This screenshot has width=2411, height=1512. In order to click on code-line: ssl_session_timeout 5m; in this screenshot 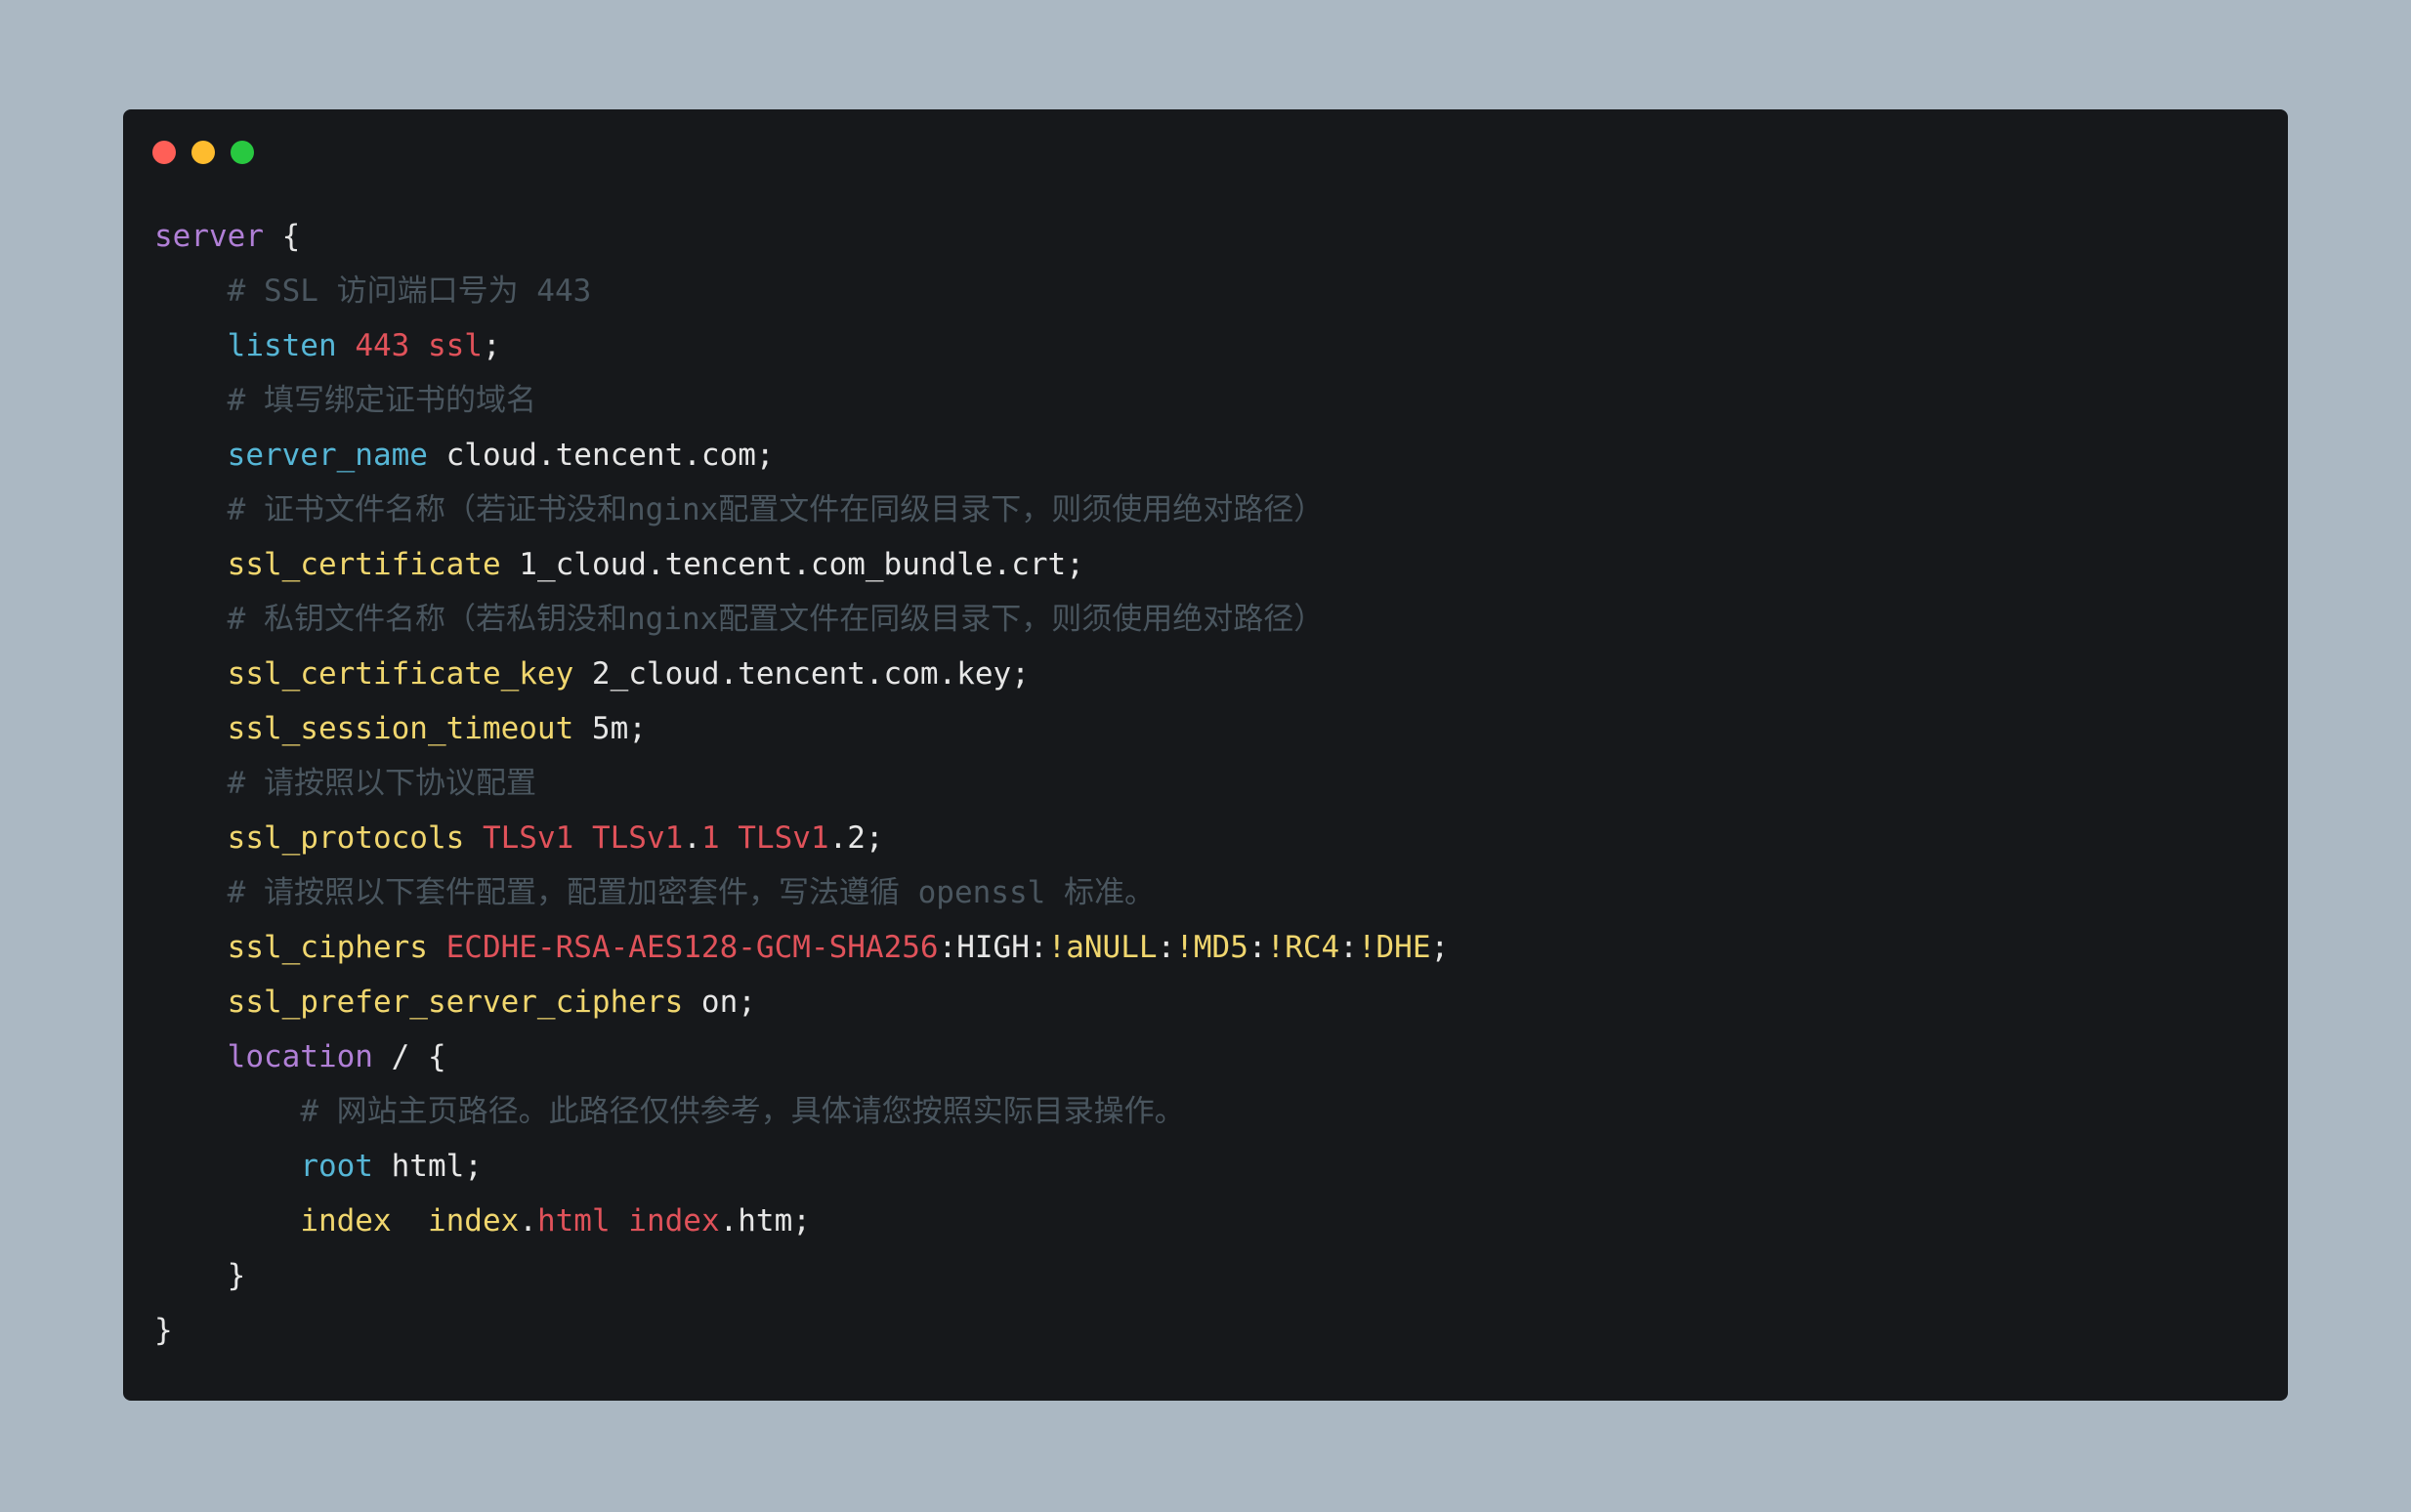, I will do `click(802, 728)`.